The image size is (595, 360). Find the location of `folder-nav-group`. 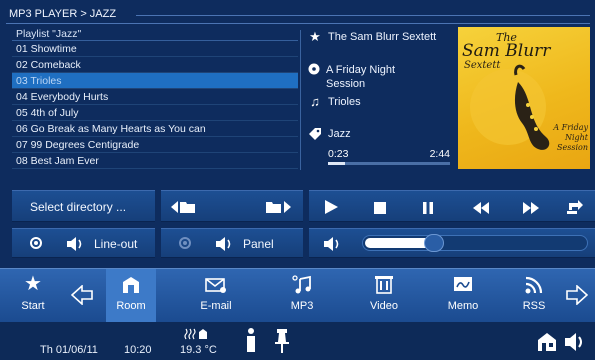

folder-nav-group is located at coordinates (232, 206).